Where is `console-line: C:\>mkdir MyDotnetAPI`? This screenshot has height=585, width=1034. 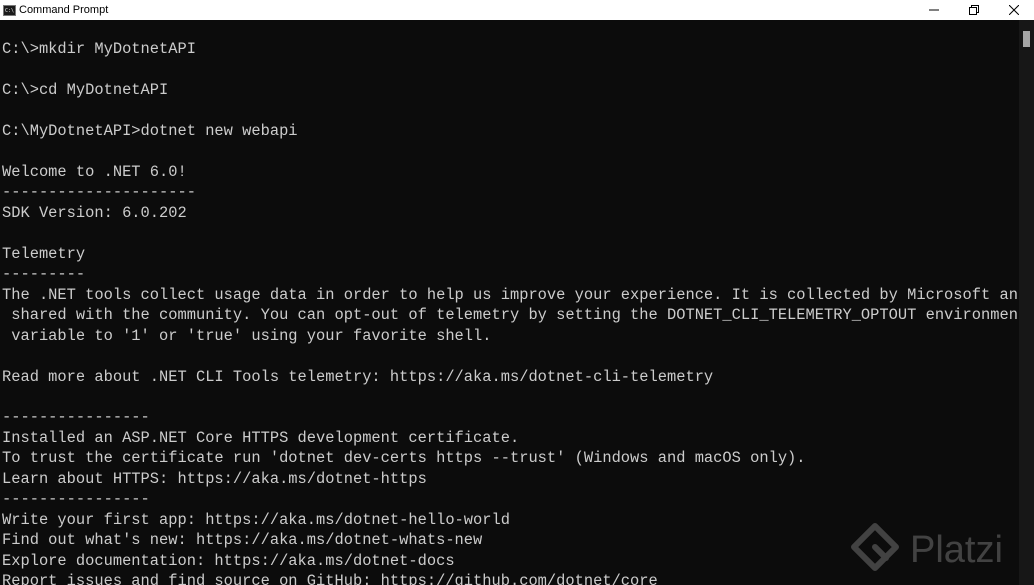 console-line: C:\>mkdir MyDotnetAPI is located at coordinates (99, 49).